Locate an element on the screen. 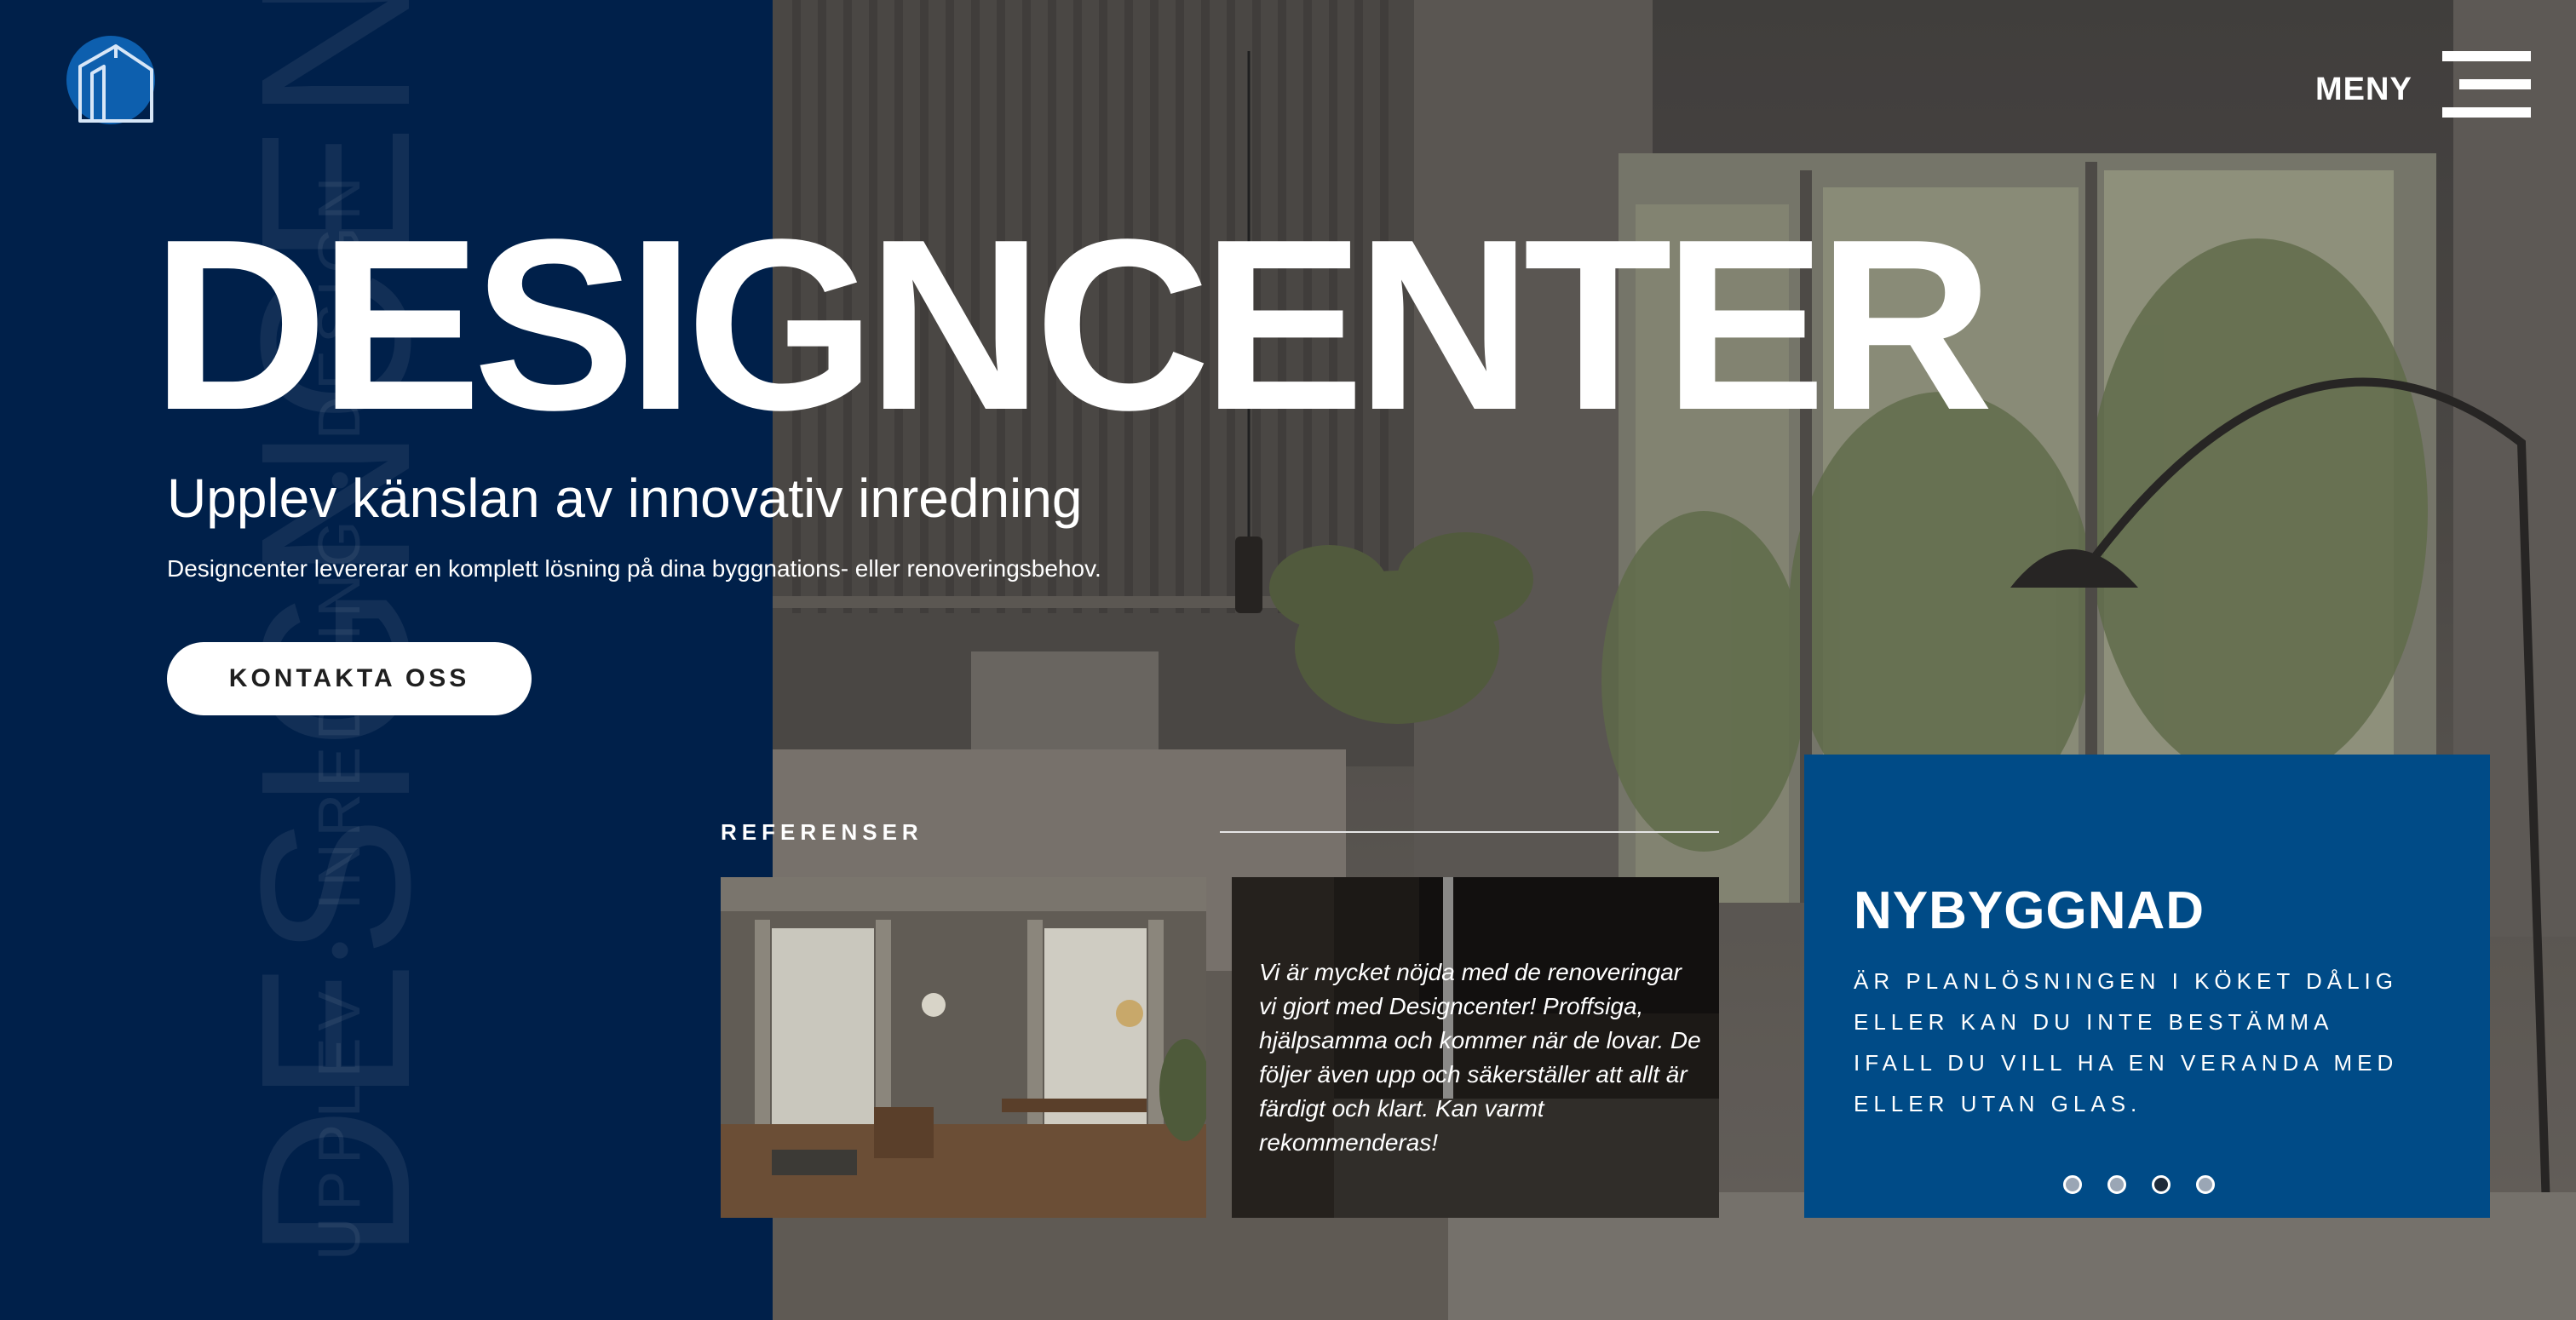 This screenshot has height=1320, width=2576. reference-image-card is located at coordinates (964, 1047).